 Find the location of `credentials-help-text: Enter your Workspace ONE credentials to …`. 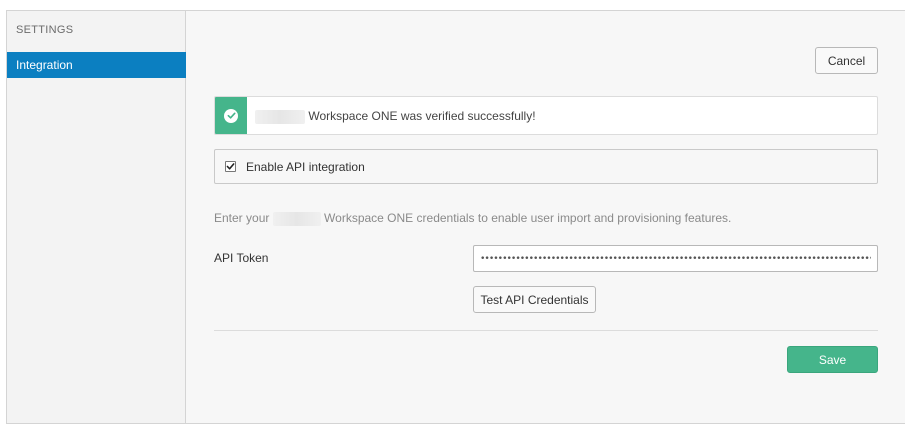

credentials-help-text: Enter your Workspace ONE credentials to … is located at coordinates (472, 218).